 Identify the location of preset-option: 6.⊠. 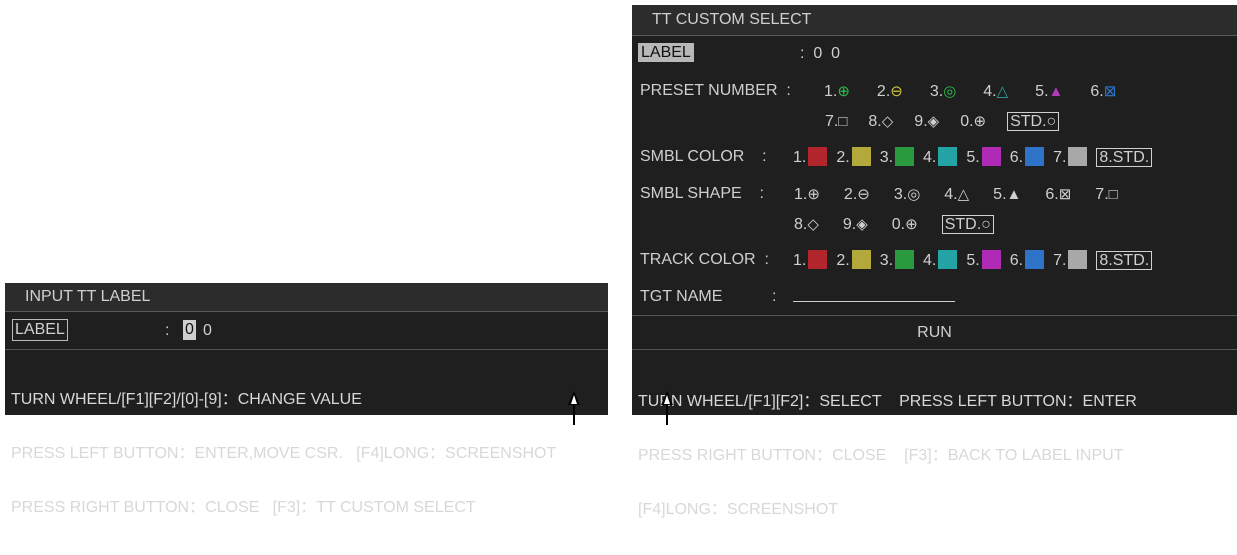
(1103, 91).